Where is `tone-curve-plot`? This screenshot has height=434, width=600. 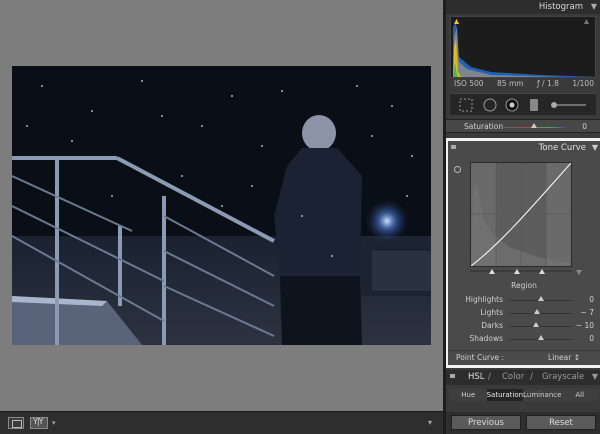
tone-curve-plot is located at coordinates (521, 214).